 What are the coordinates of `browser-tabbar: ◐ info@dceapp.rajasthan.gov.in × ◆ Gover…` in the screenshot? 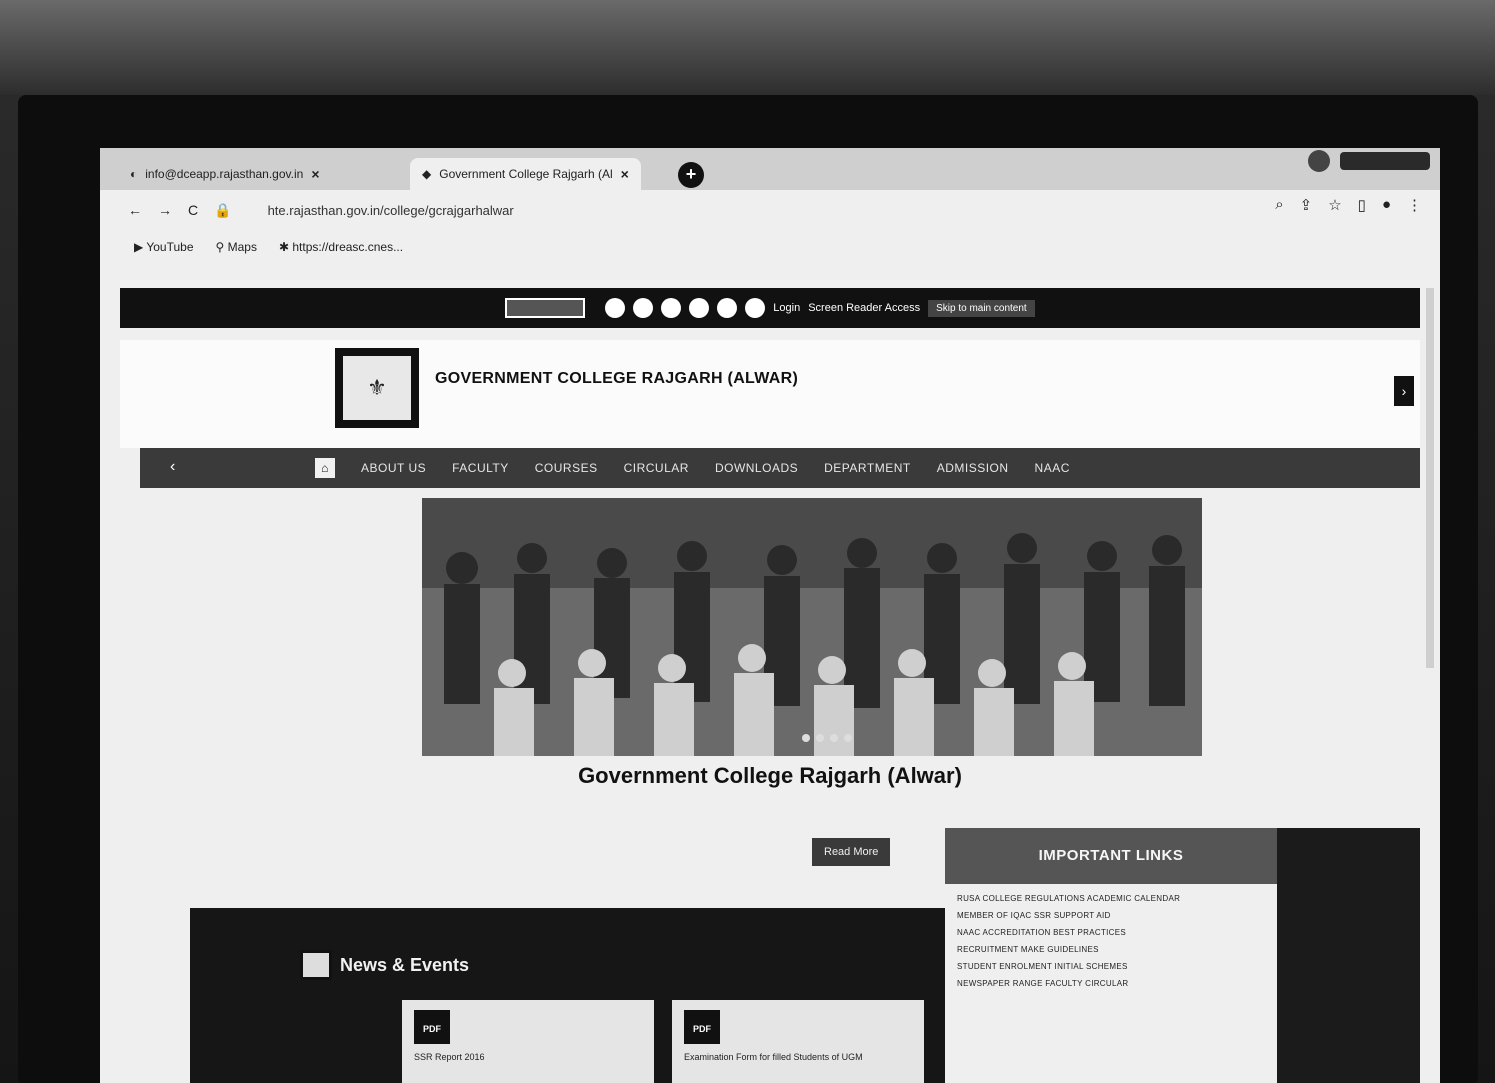 It's located at (770, 169).